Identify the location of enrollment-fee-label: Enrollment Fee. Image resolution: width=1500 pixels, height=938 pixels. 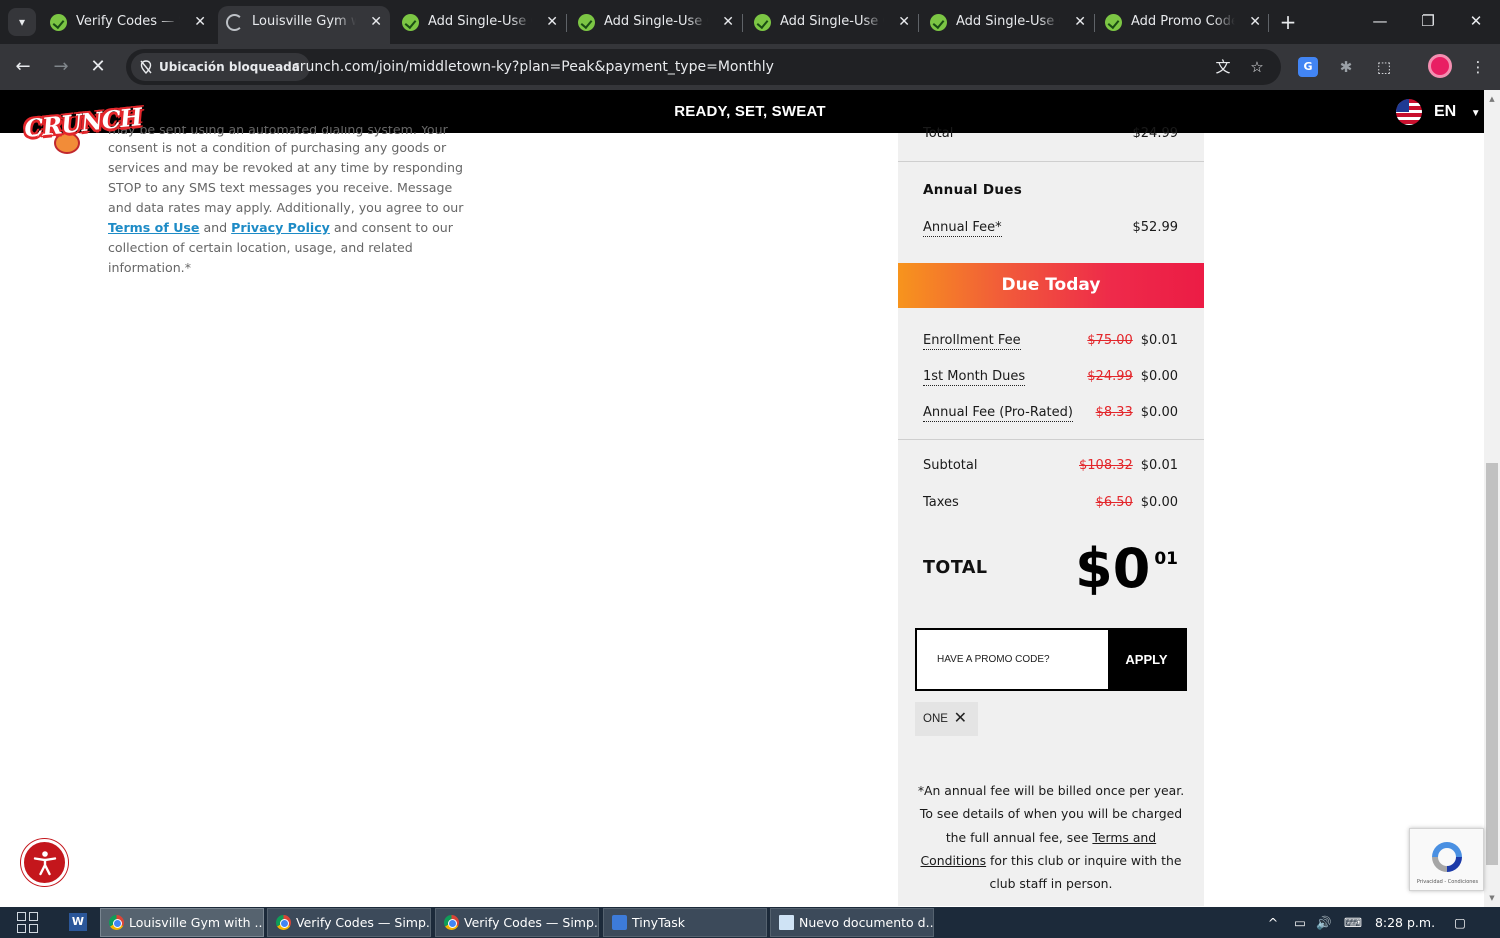
(972, 341).